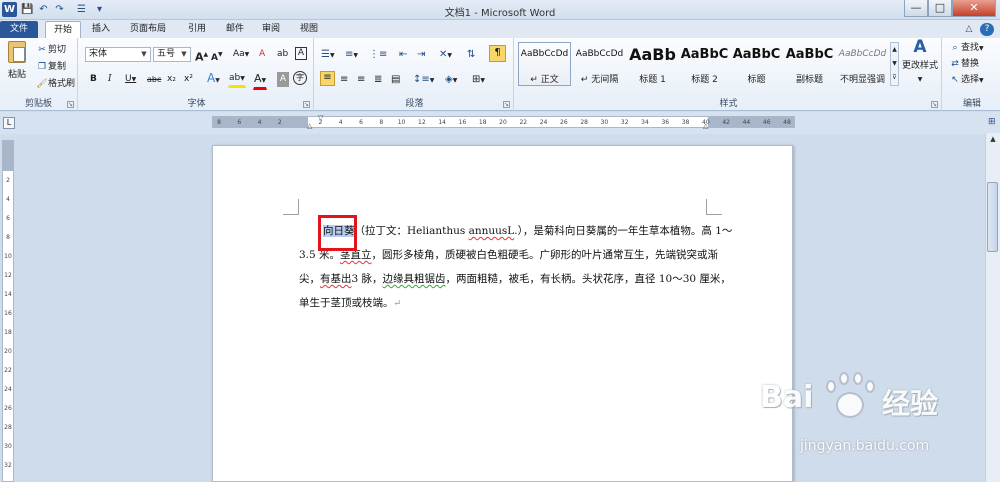  Describe the element at coordinates (118, 54) in the screenshot. I see `font-name-select: 宋体 ▼` at that location.